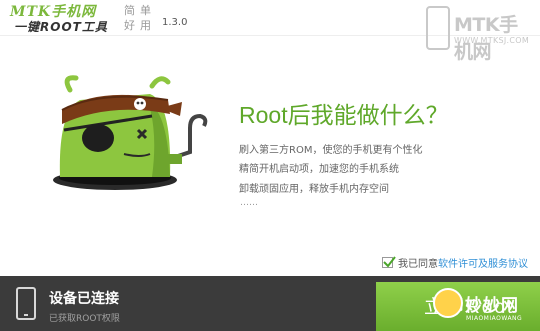  Describe the element at coordinates (492, 40) in the screenshot. I see `watermark-url: WWW.MTKSJ.COM` at that location.